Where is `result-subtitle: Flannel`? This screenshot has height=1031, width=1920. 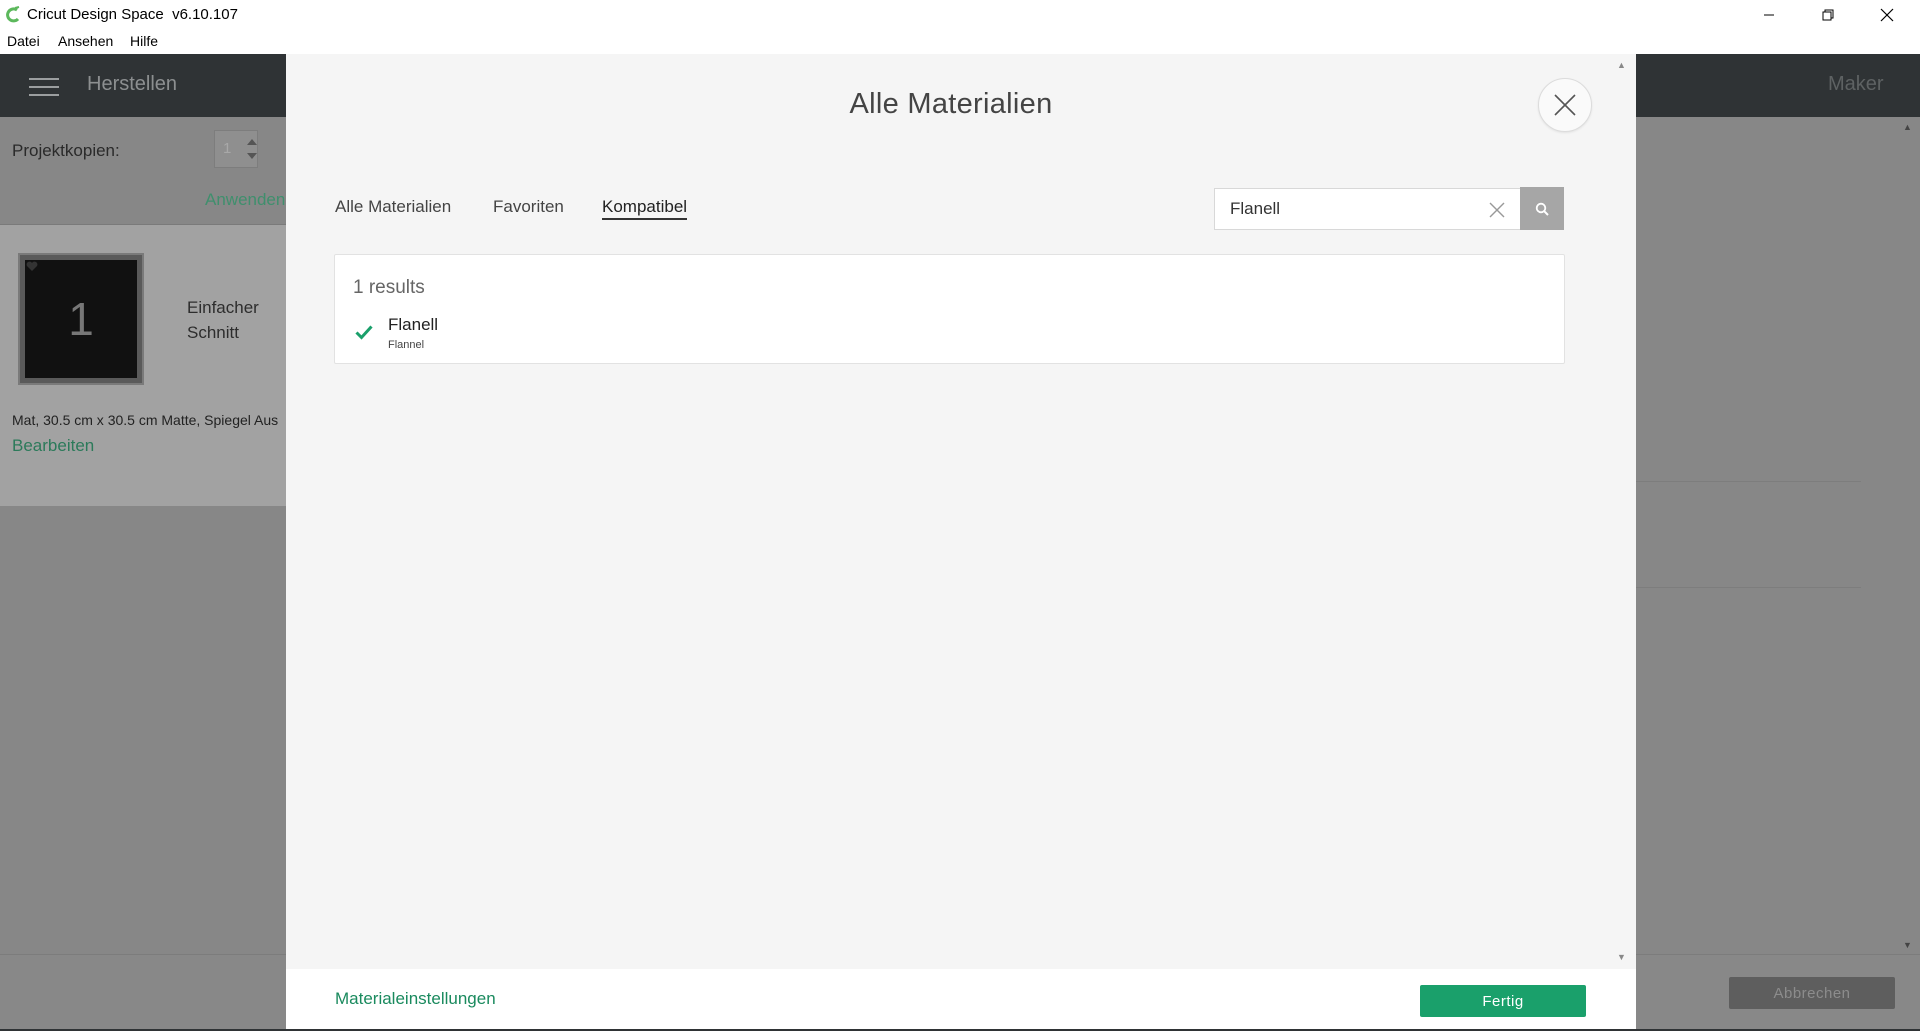
result-subtitle: Flannel is located at coordinates (406, 345).